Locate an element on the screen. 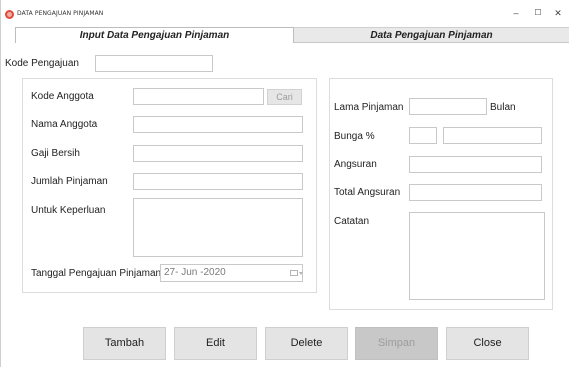 This screenshot has height=367, width=569. minimize-button: – is located at coordinates (516, 13).